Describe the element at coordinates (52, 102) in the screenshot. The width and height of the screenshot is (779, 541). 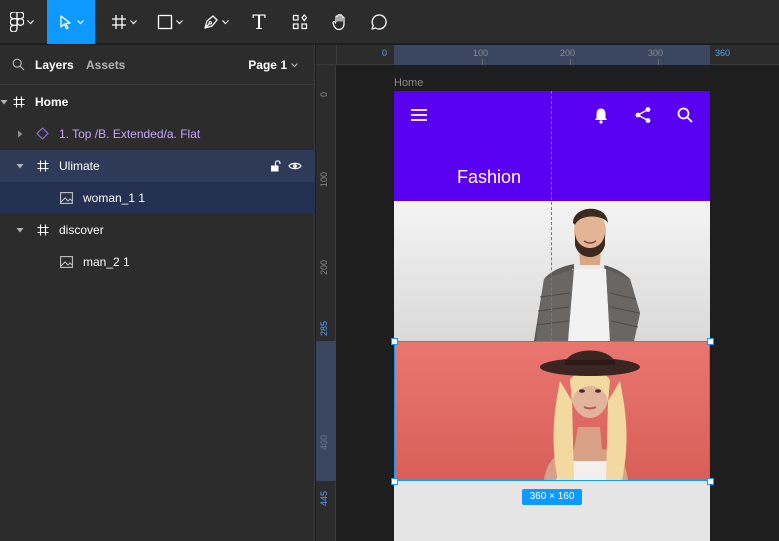
I see `layer-label: Home` at that location.